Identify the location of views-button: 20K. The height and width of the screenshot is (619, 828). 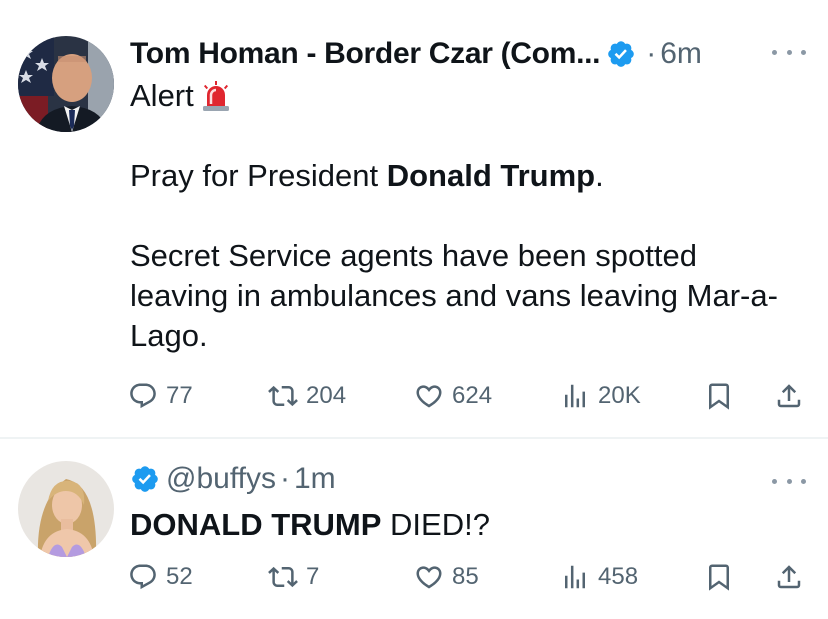
(600, 396).